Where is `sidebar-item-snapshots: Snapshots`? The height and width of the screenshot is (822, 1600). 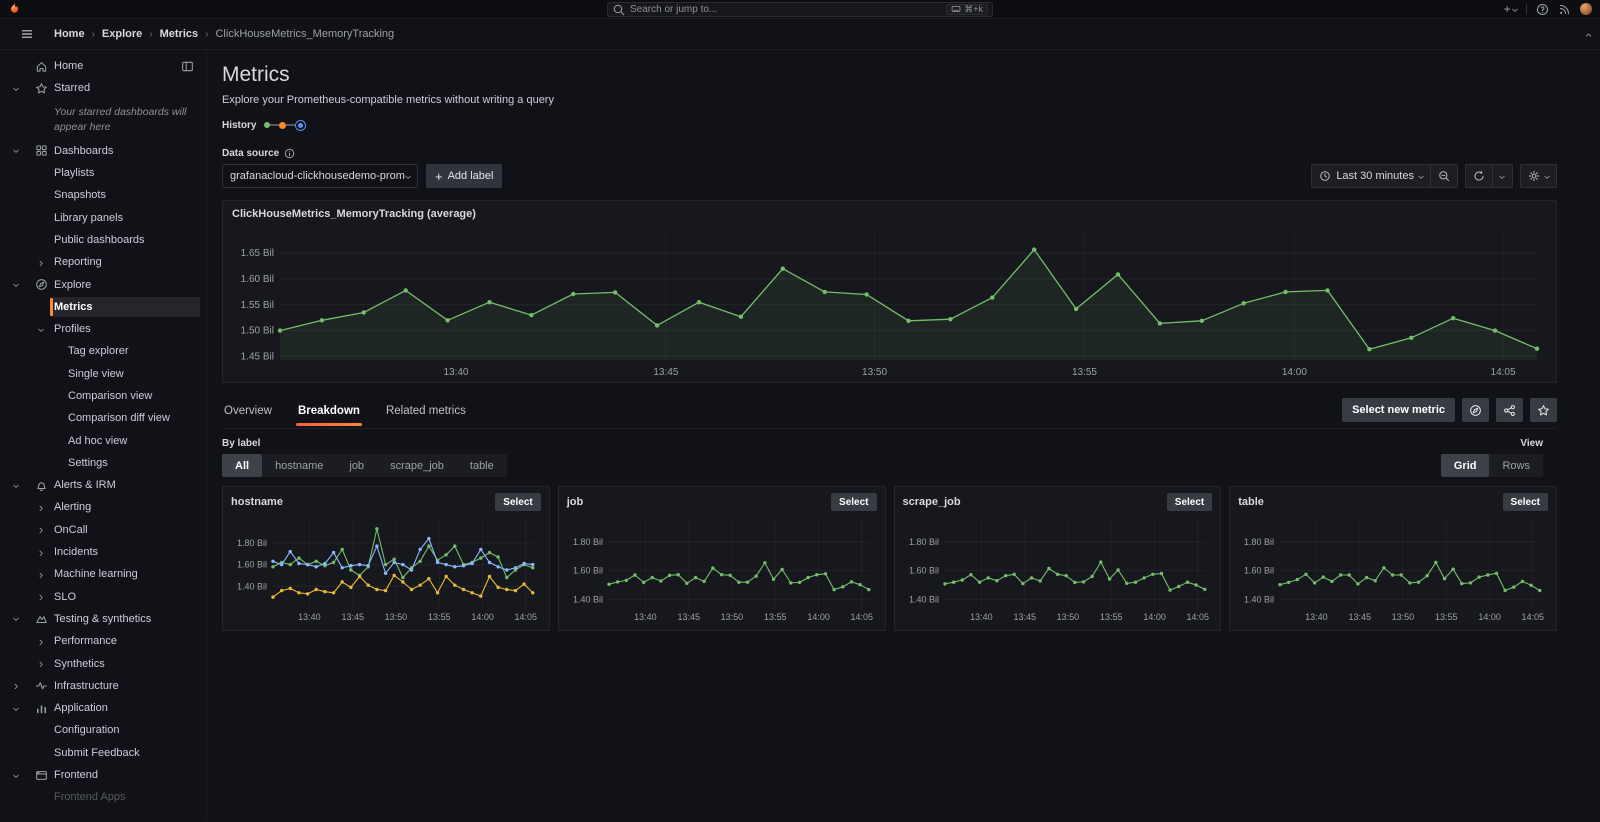
sidebar-item-snapshots: Snapshots is located at coordinates (103, 195).